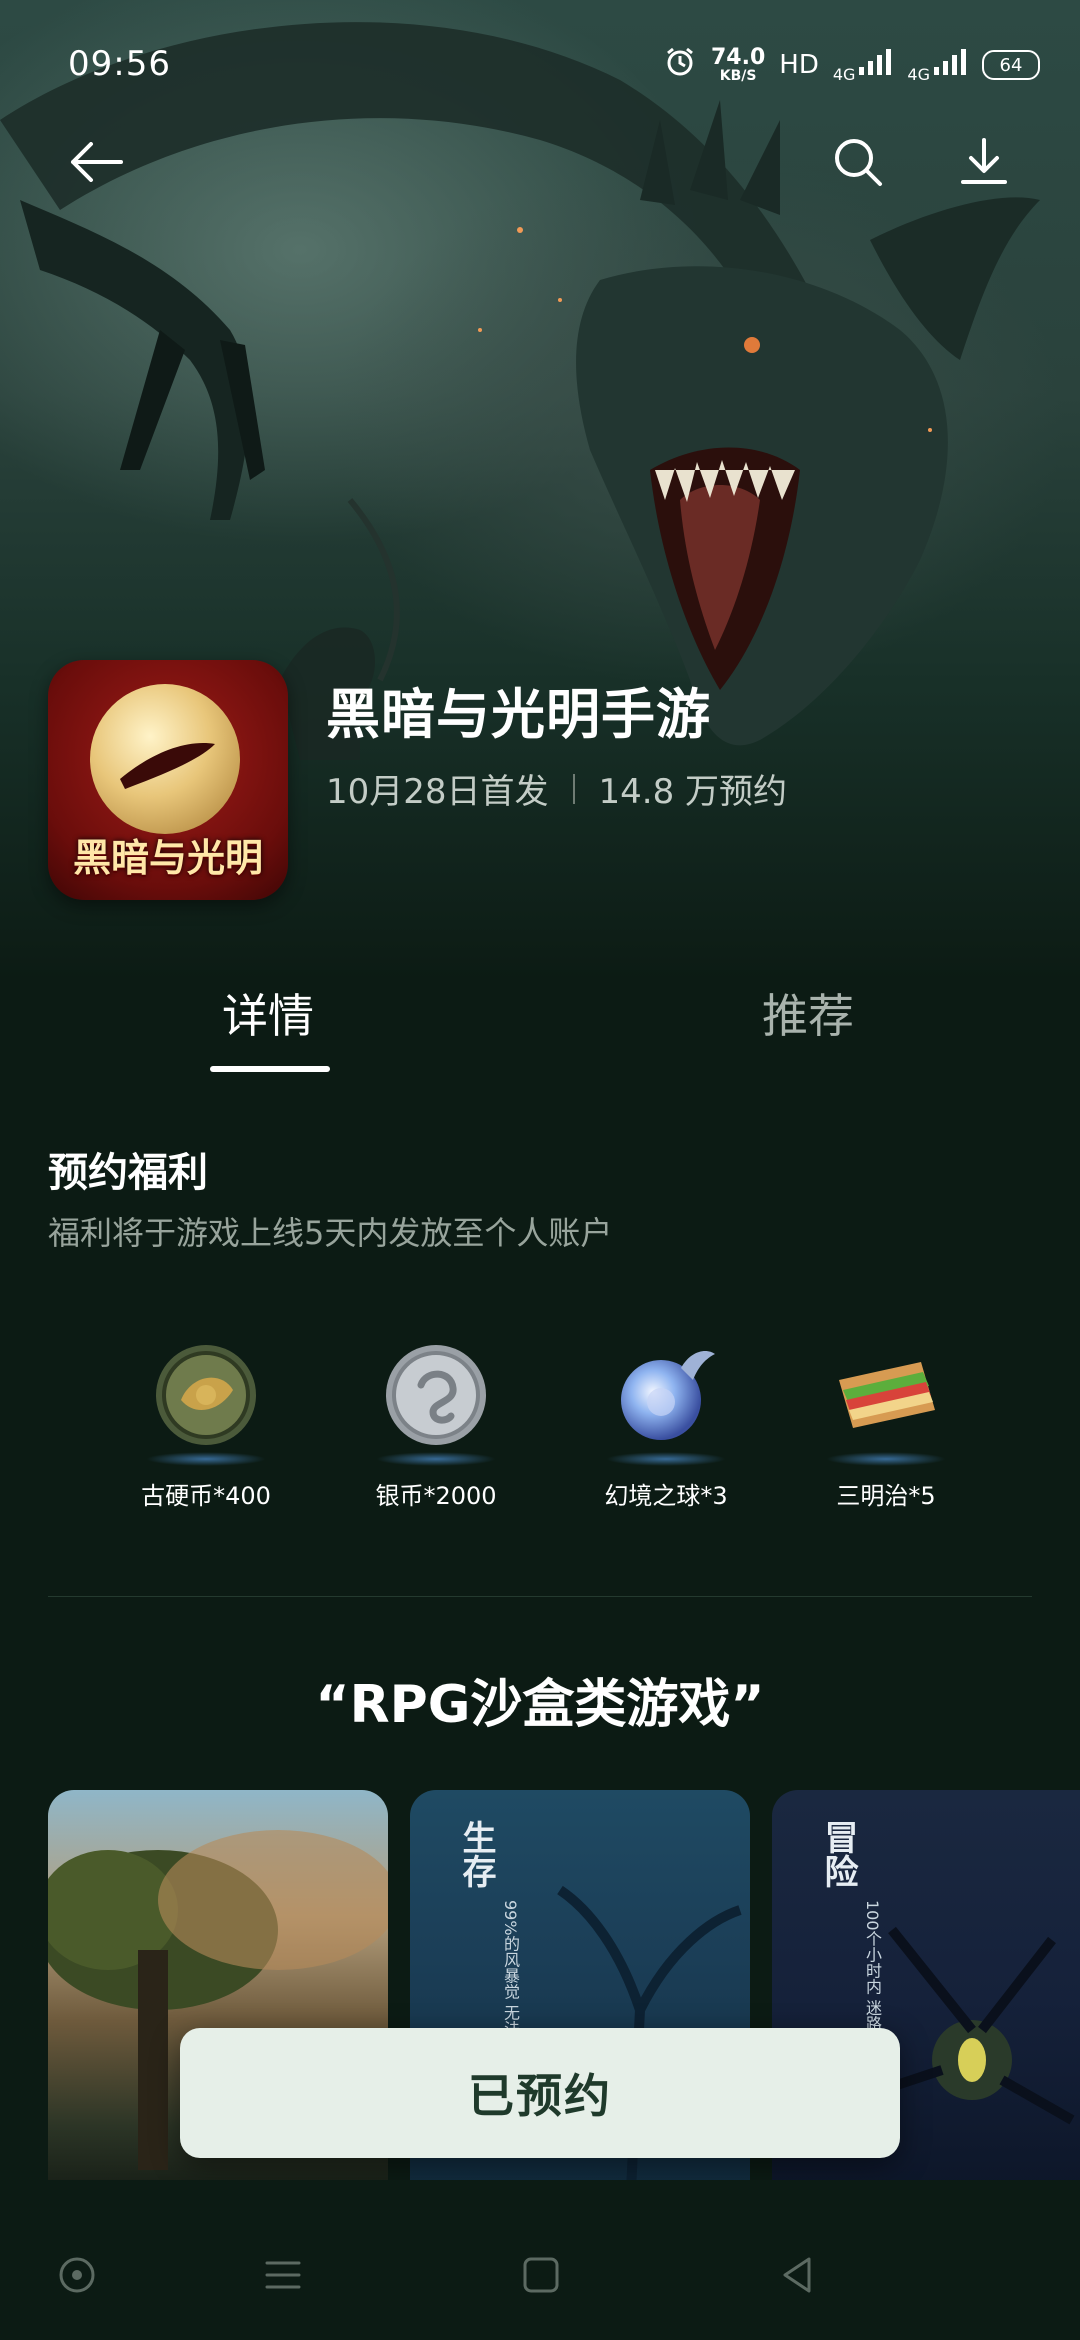 The height and width of the screenshot is (2340, 1080). Describe the element at coordinates (206, 1496) in the screenshot. I see `reward-label: 古硬币*400` at that location.